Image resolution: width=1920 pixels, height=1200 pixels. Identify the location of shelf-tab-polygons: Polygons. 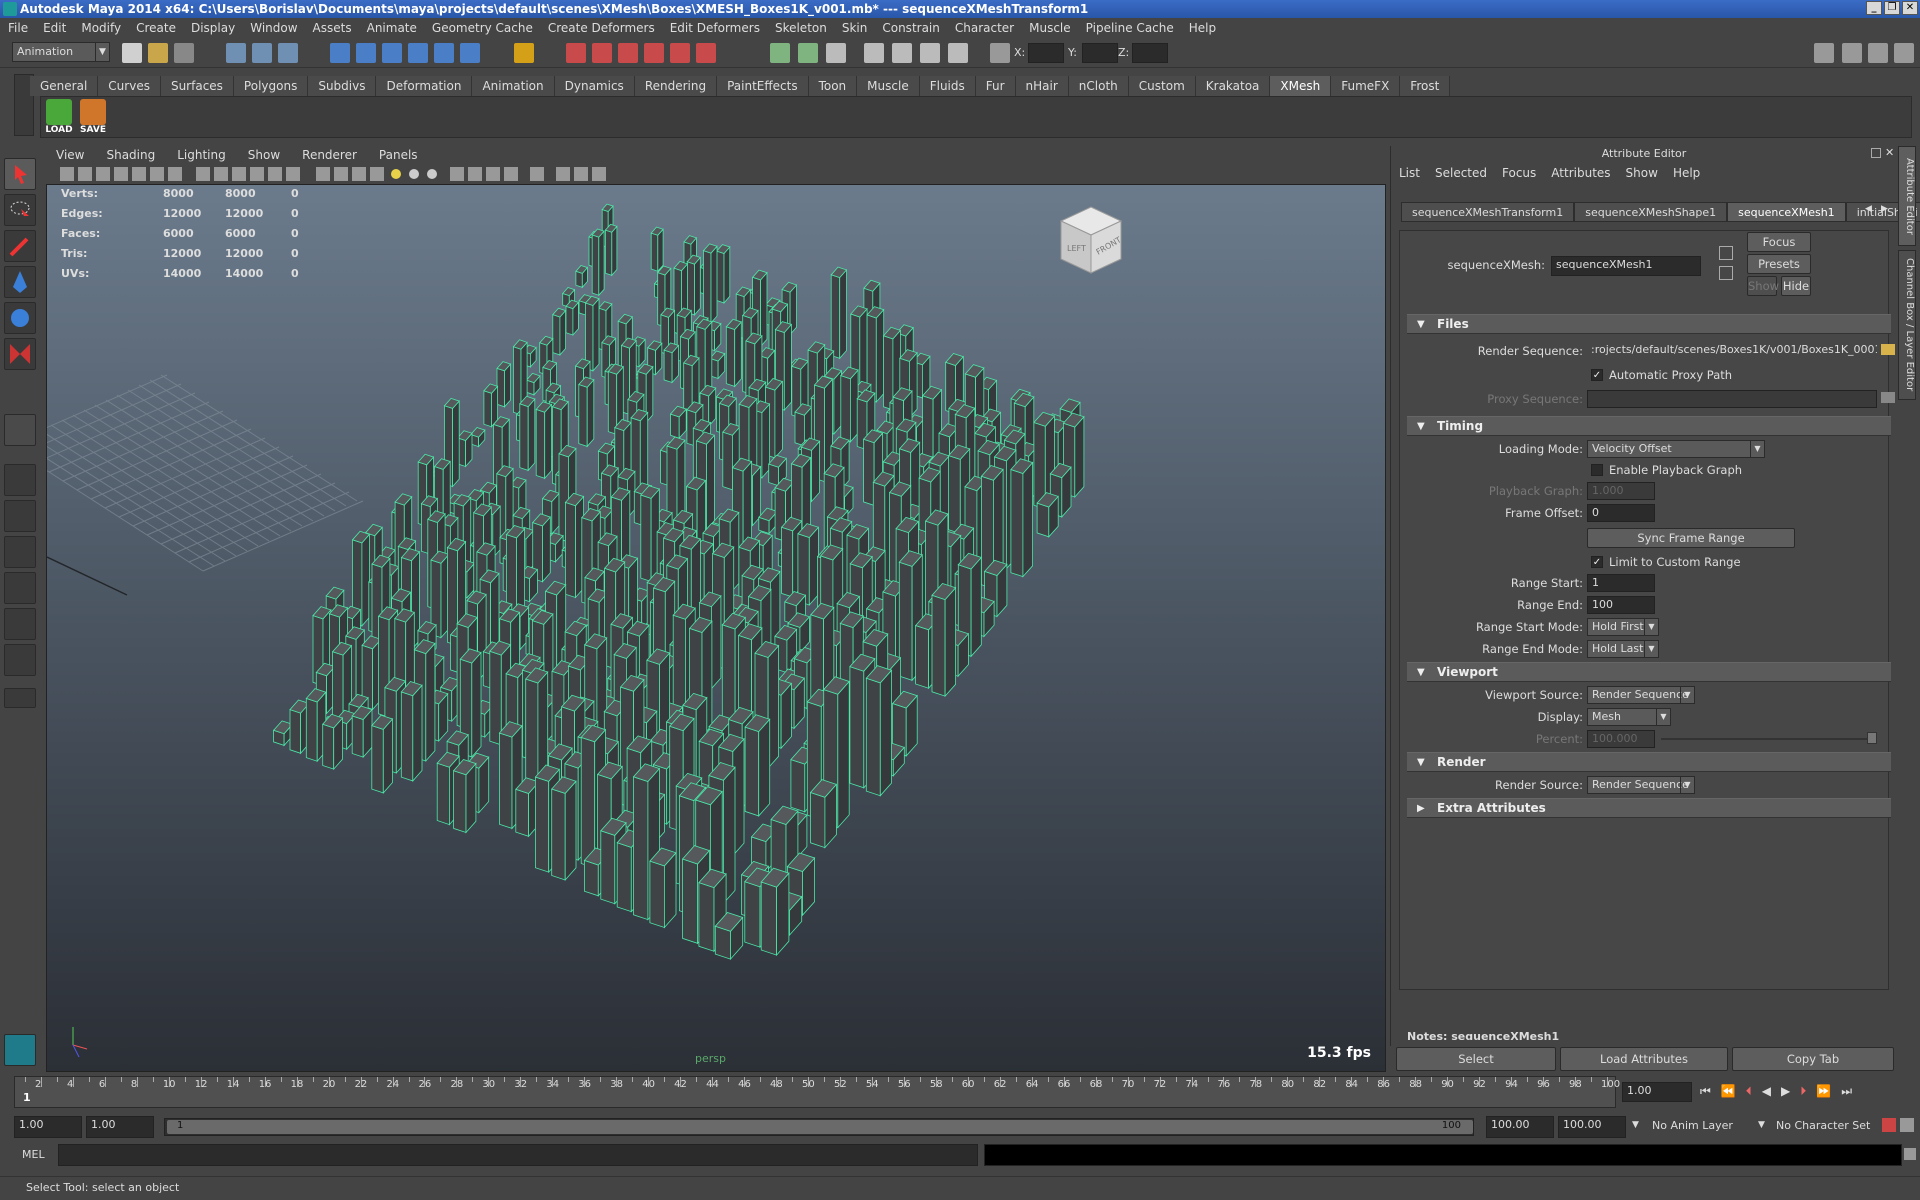
(271, 86).